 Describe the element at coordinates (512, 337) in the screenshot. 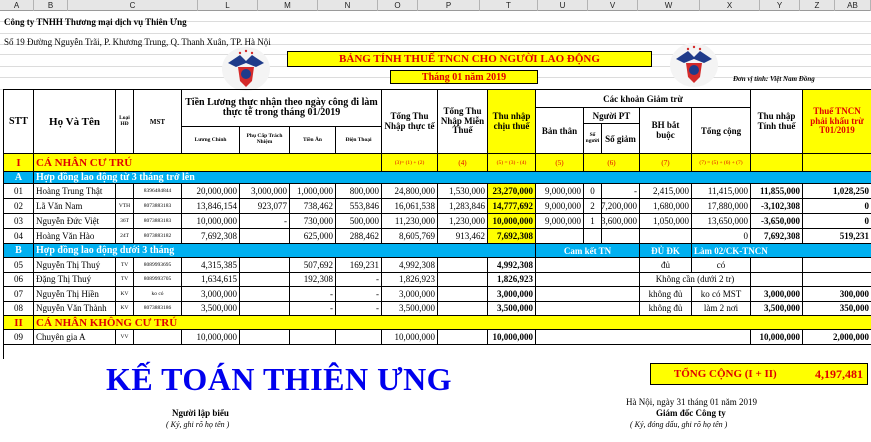

I see `row-ii-chiu: 10,000,000` at that location.